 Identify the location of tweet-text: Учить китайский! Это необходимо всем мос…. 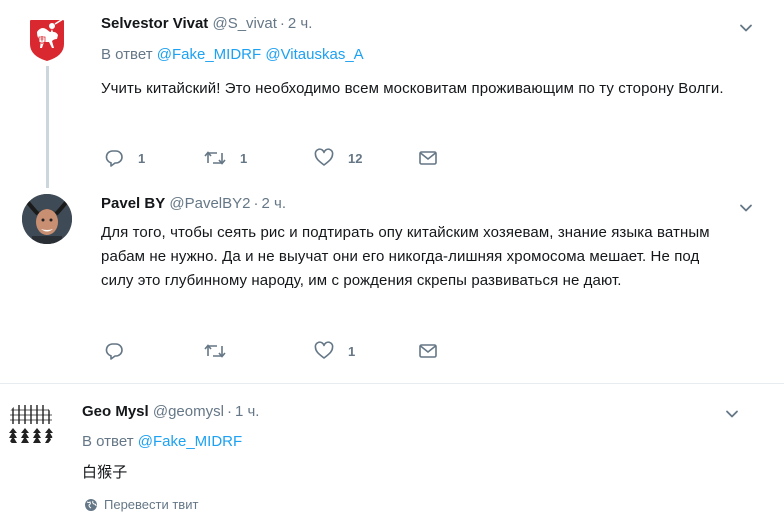
(412, 88).